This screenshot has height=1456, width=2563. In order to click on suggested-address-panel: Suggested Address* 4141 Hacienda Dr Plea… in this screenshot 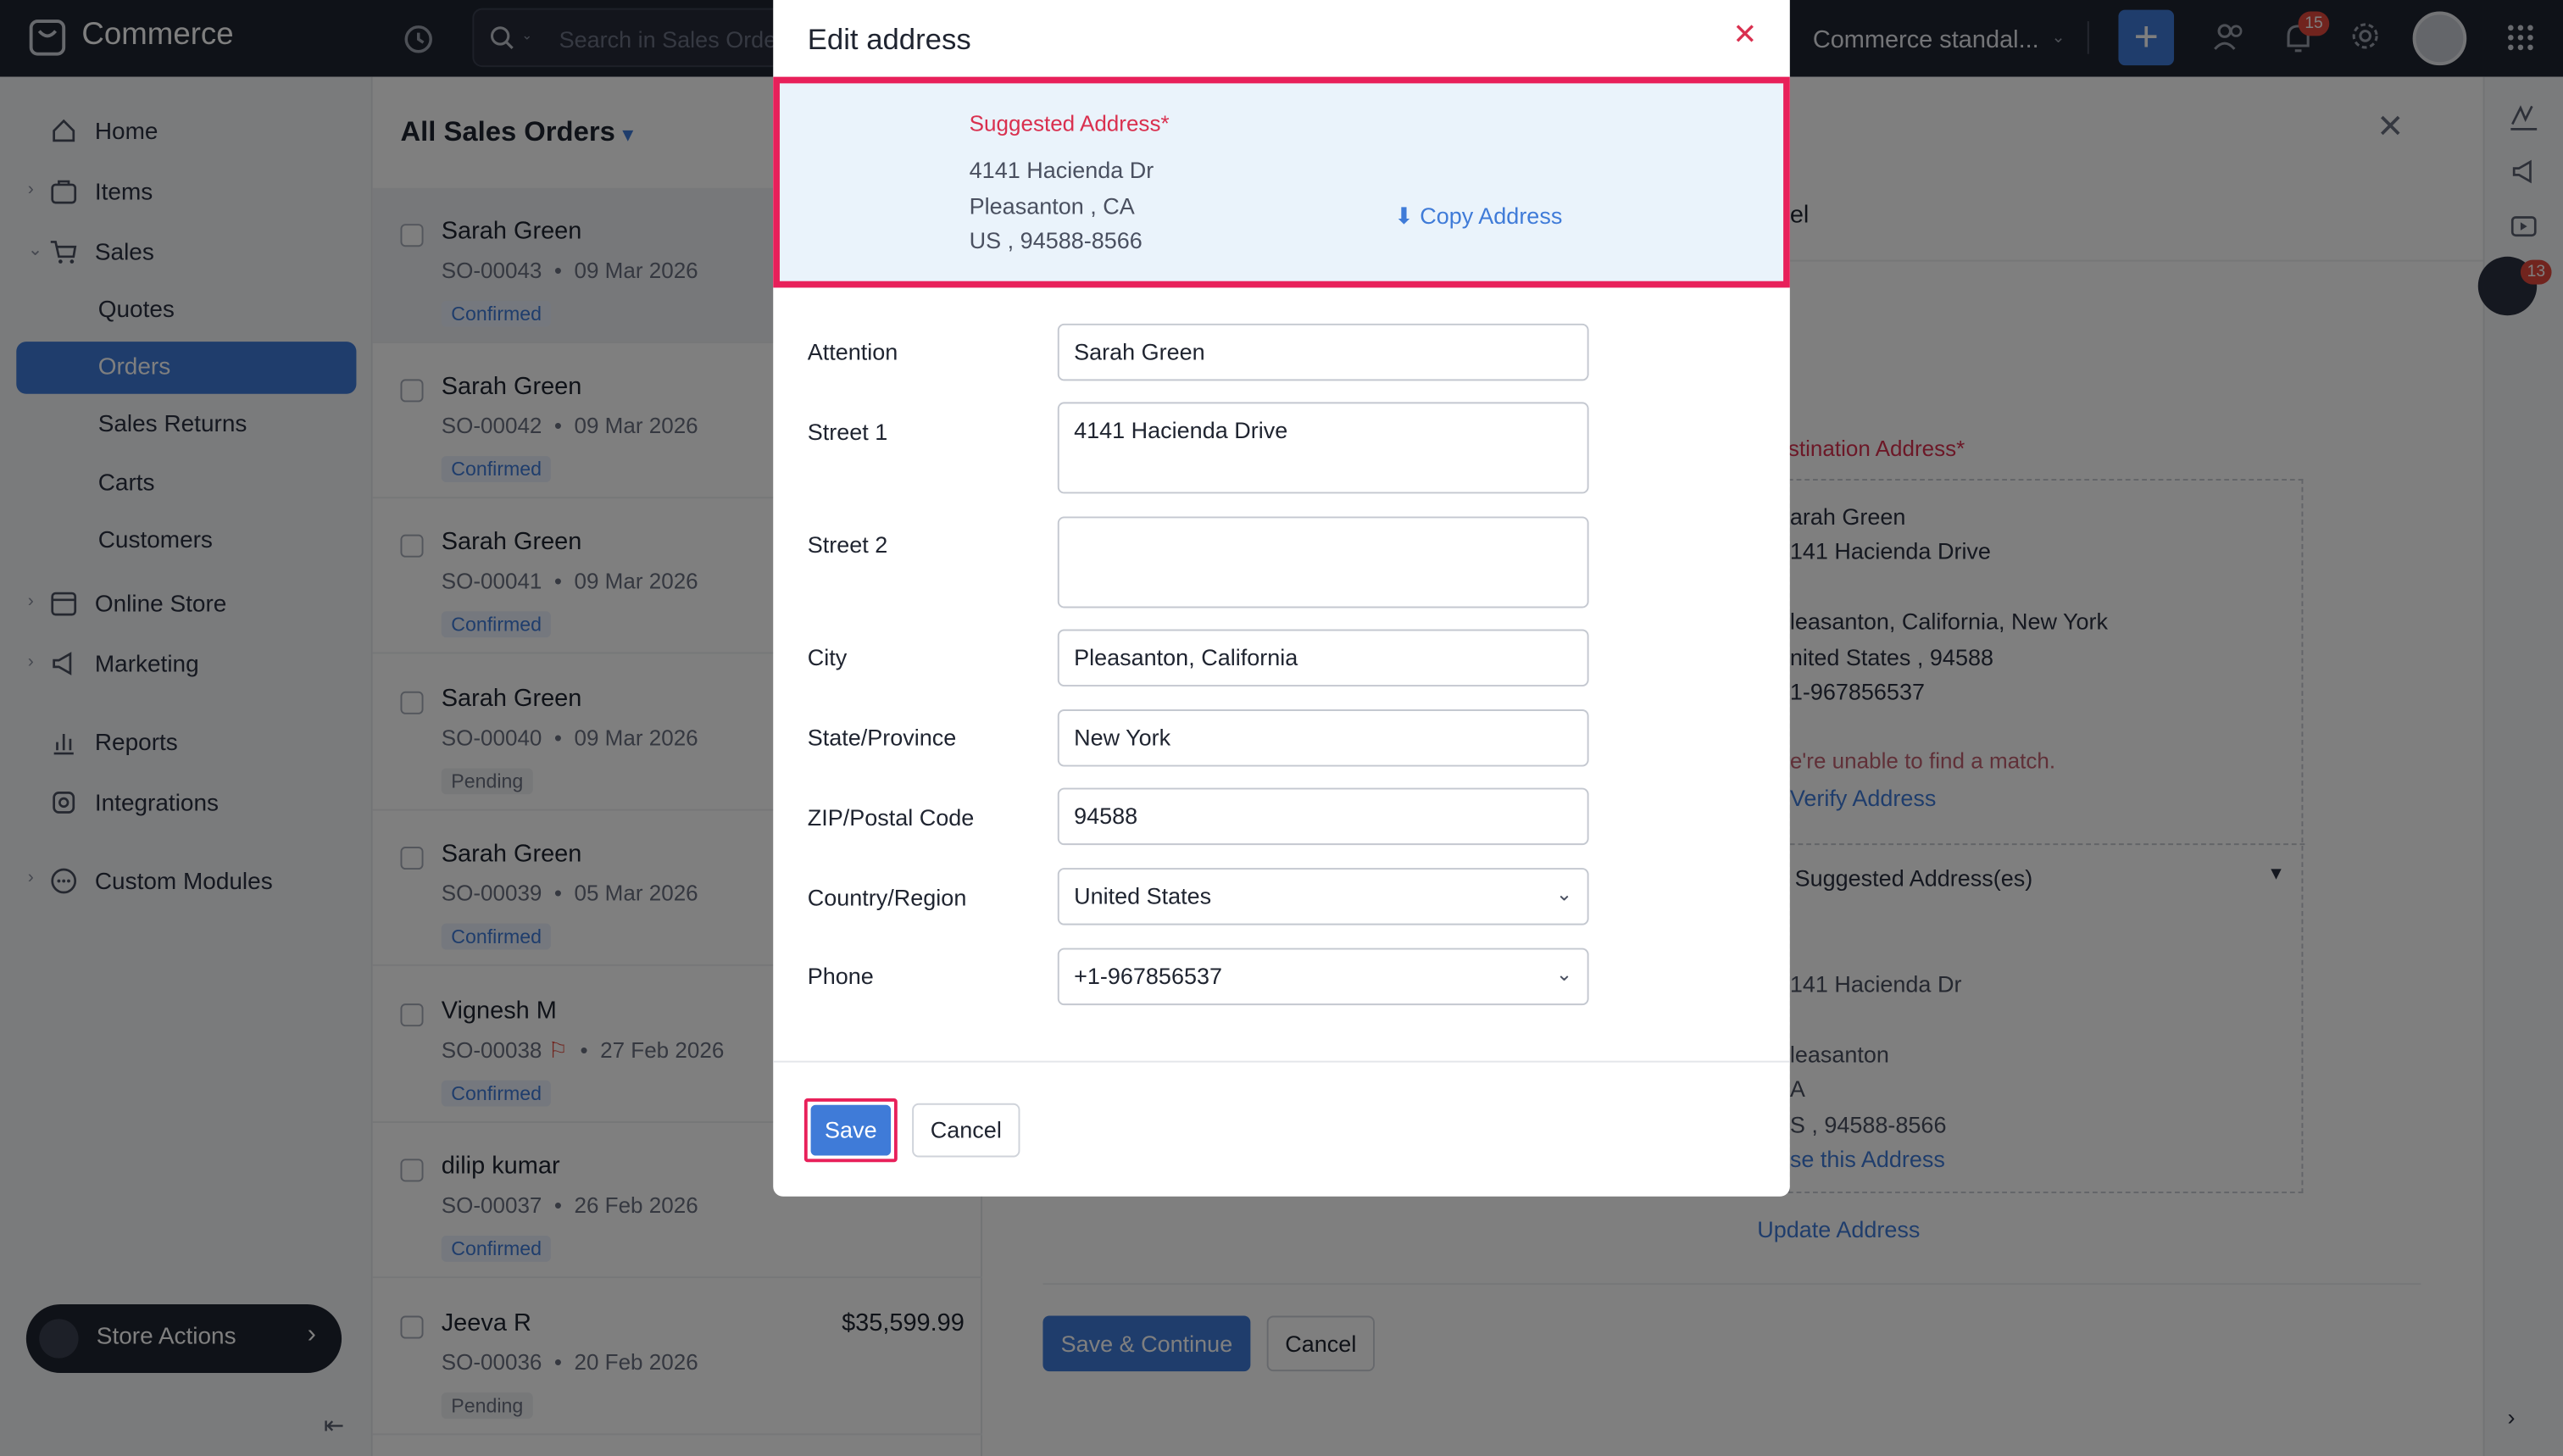, I will do `click(1281, 182)`.